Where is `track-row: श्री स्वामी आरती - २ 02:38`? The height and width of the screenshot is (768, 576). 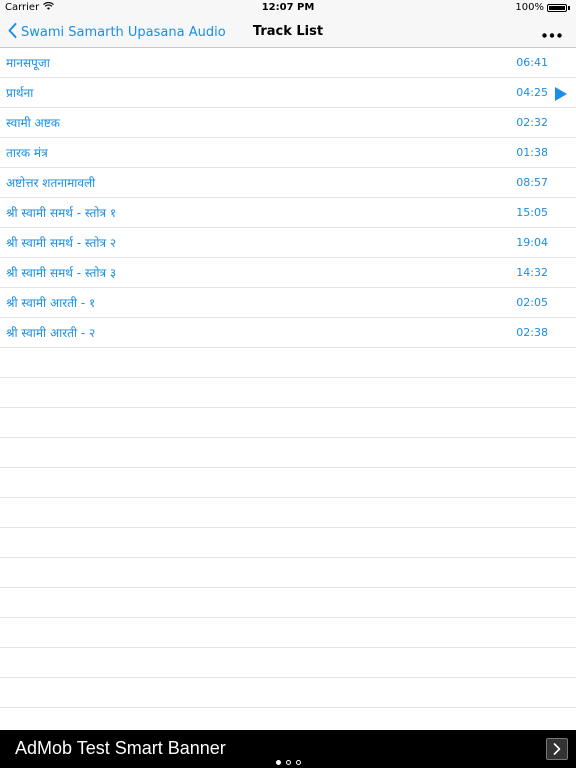
track-row: श्री स्वामी आरती - २ 02:38 is located at coordinates (288, 333).